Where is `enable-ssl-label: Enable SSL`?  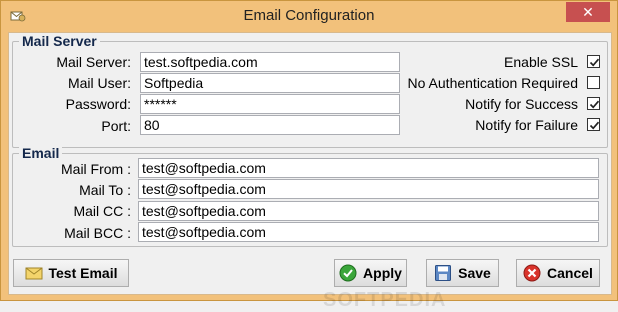
enable-ssl-label: Enable SSL is located at coordinates (541, 62).